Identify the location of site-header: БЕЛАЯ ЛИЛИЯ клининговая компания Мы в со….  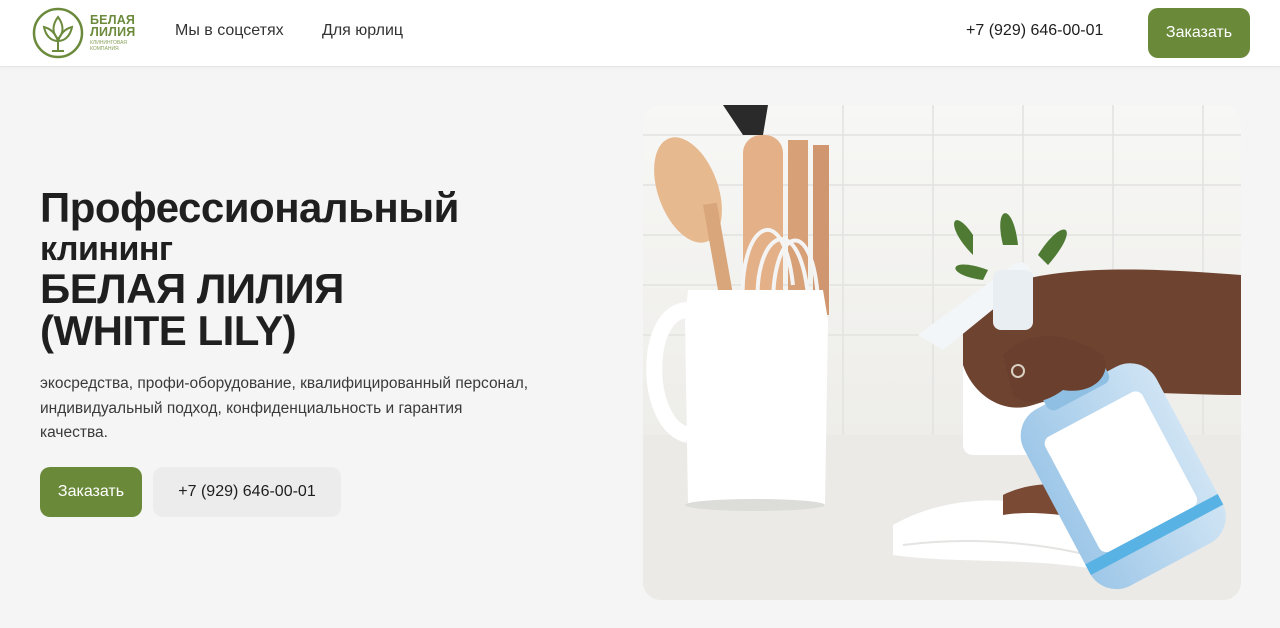
(640, 33).